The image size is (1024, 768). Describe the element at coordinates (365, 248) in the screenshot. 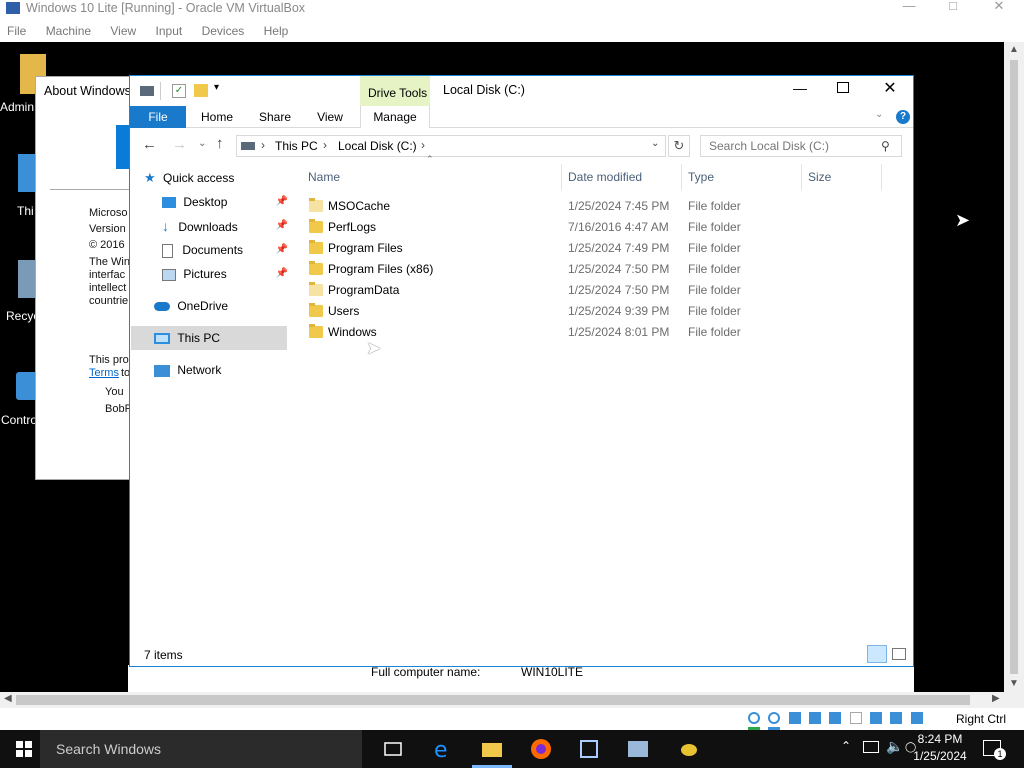

I see `row-name: Program Files` at that location.